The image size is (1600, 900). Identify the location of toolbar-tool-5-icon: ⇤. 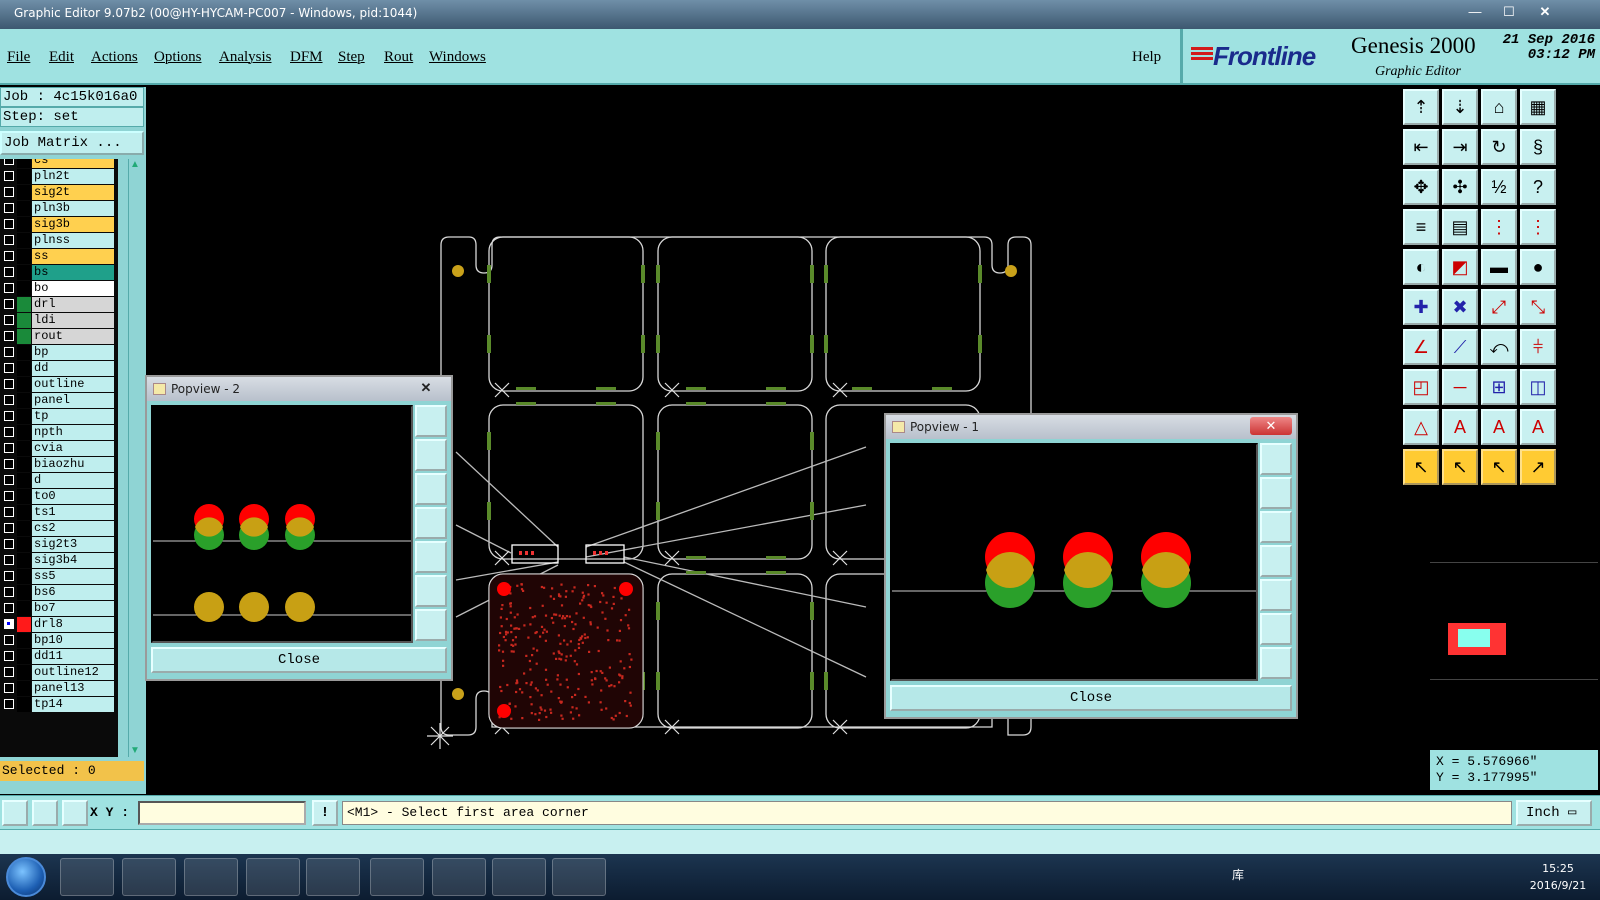
(1421, 147).